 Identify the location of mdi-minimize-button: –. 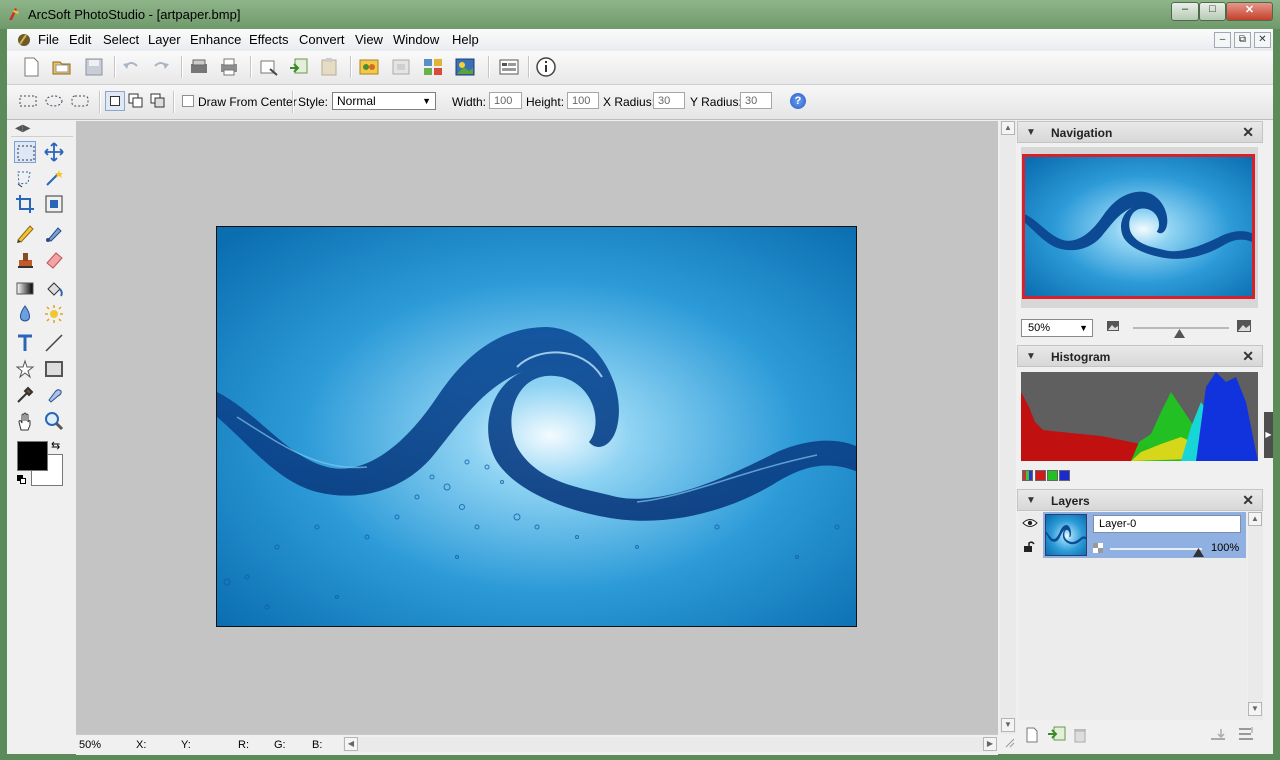
(1222, 40).